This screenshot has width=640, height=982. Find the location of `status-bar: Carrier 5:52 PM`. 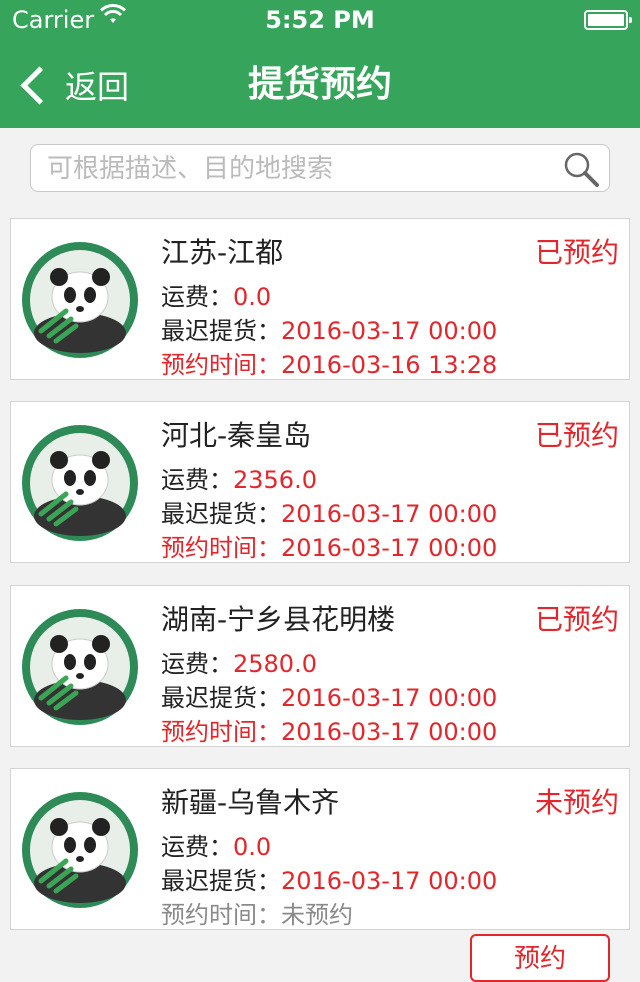

status-bar: Carrier 5:52 PM is located at coordinates (320, 20).